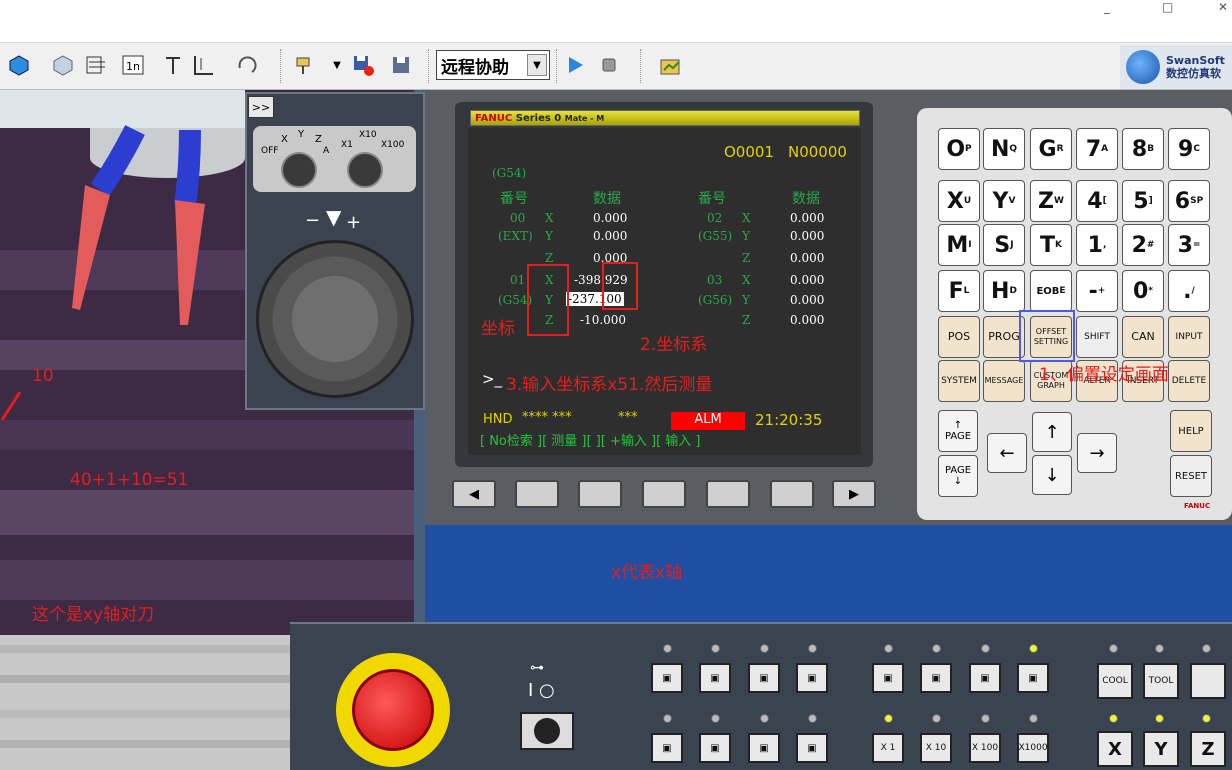 Image resolution: width=1232 pixels, height=770 pixels. What do you see at coordinates (261, 107) in the screenshot?
I see `collapse-panel-button: >>` at bounding box center [261, 107].